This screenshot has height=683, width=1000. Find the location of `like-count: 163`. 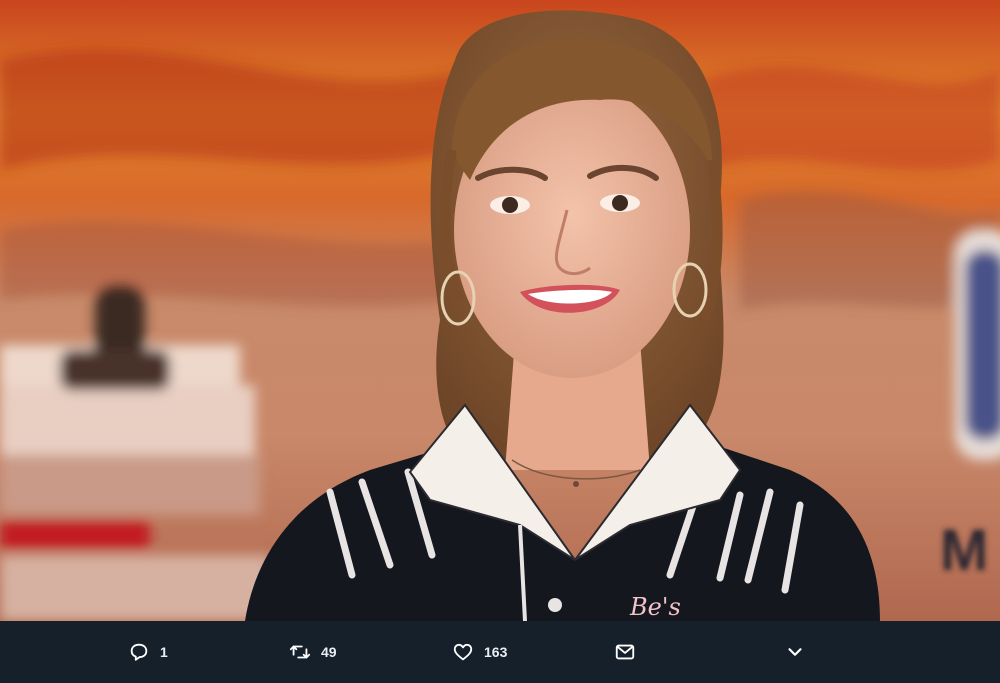

like-count: 163 is located at coordinates (496, 652).